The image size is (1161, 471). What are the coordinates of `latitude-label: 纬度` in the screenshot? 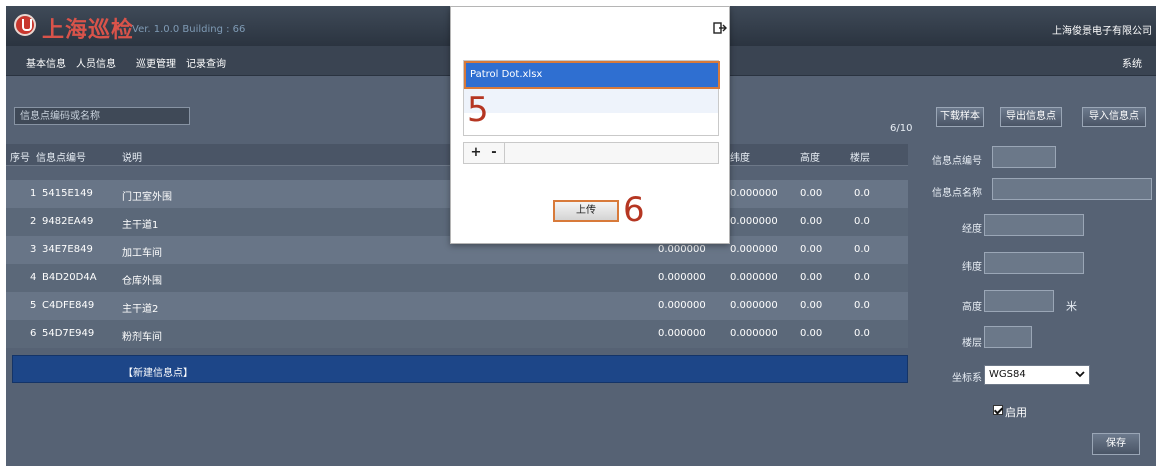 It's located at (972, 267).